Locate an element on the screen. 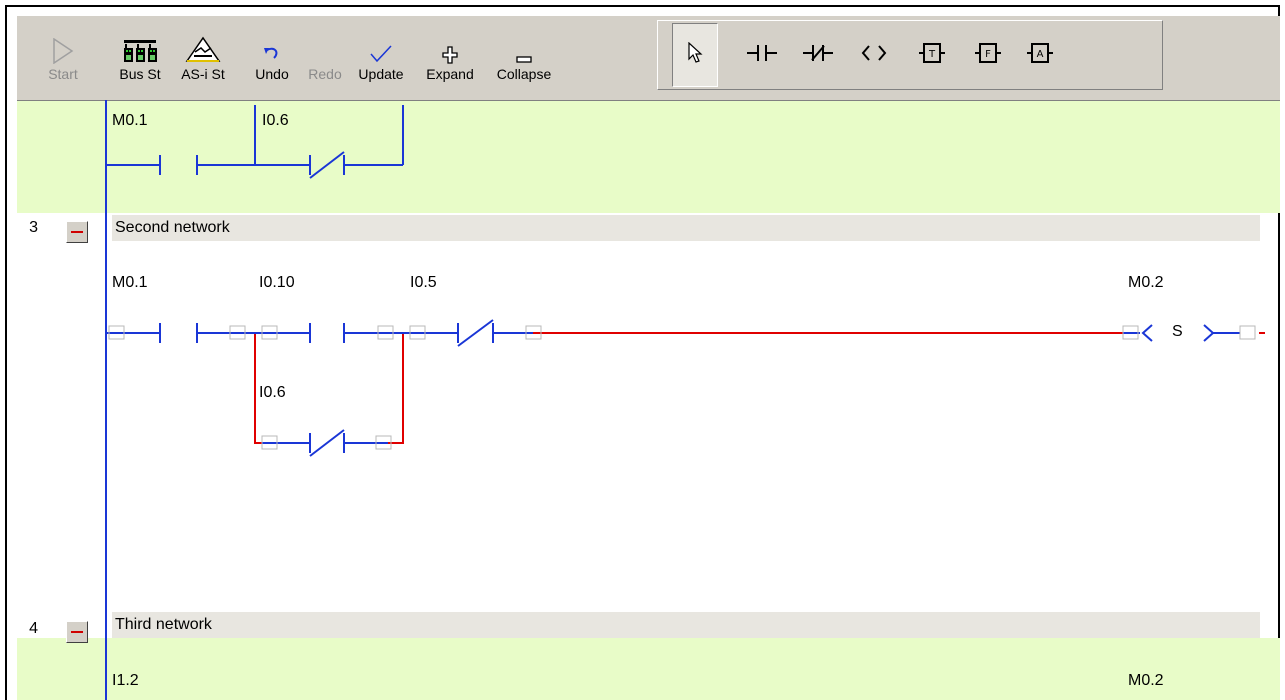 This screenshot has width=1285, height=700. net3-contact-1-label: M0.1 is located at coordinates (130, 282).